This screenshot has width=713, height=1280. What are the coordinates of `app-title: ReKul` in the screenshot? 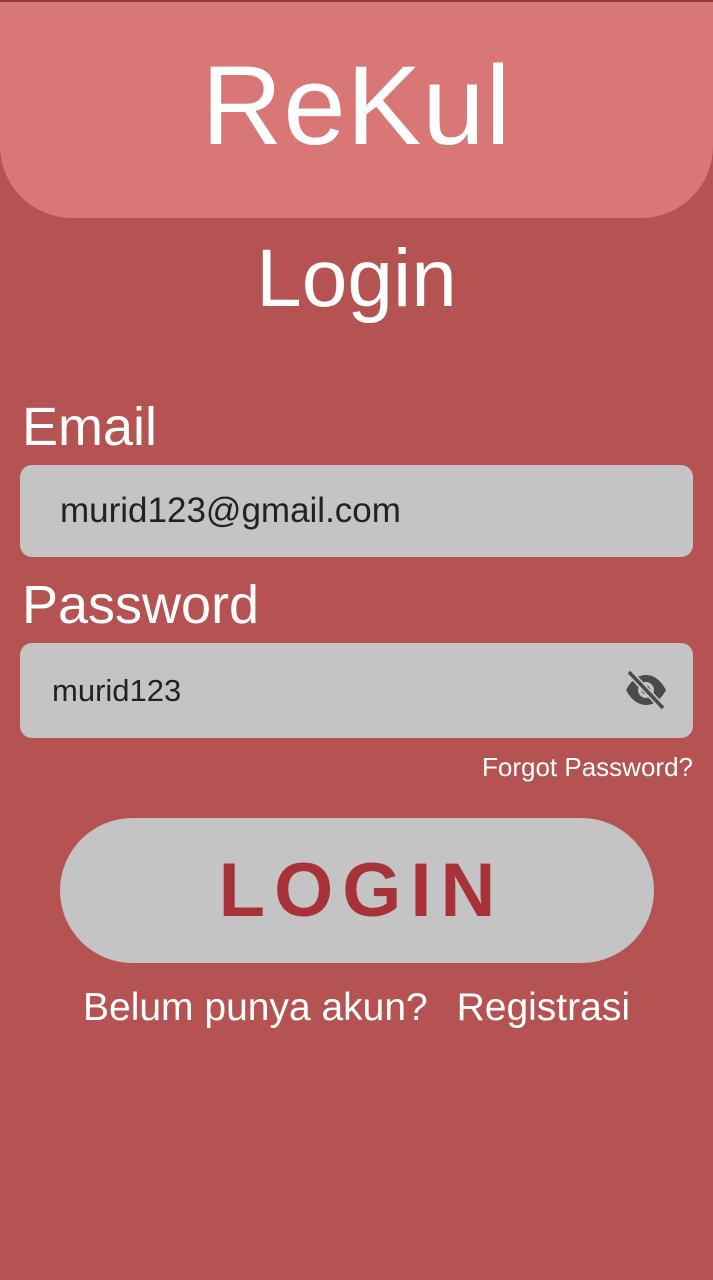 It's located at (356, 105).